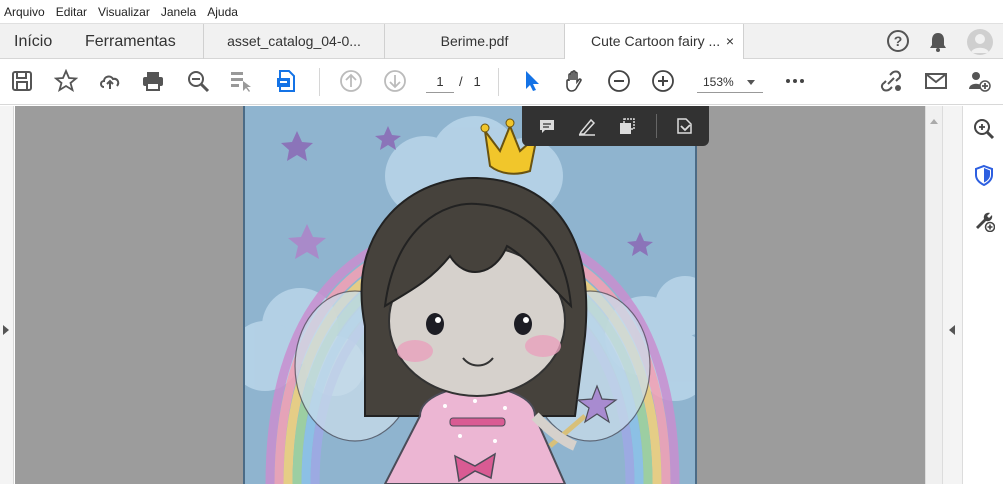 The height and width of the screenshot is (484, 1003). Describe the element at coordinates (984, 129) in the screenshot. I see `zoom-search-icon` at that location.